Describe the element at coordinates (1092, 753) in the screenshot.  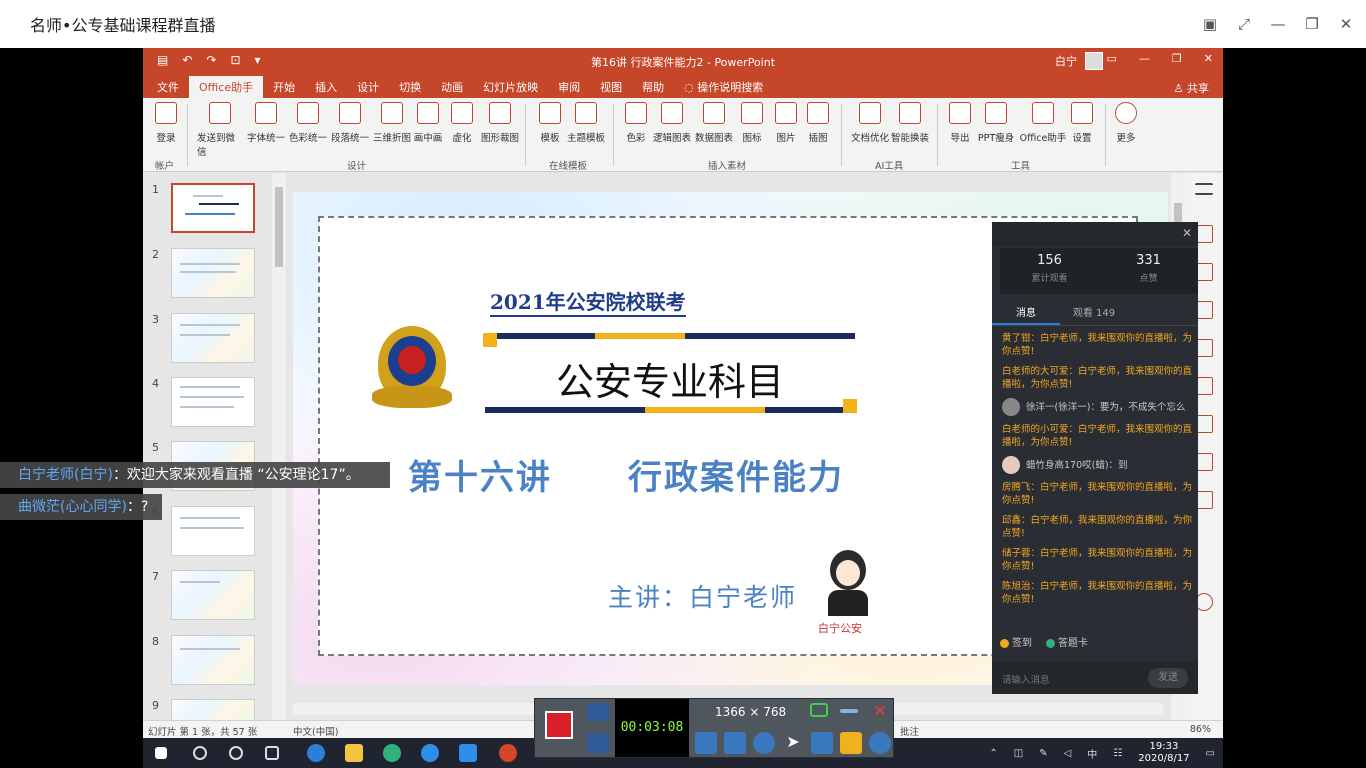
I see `ime-indicator: 中` at that location.